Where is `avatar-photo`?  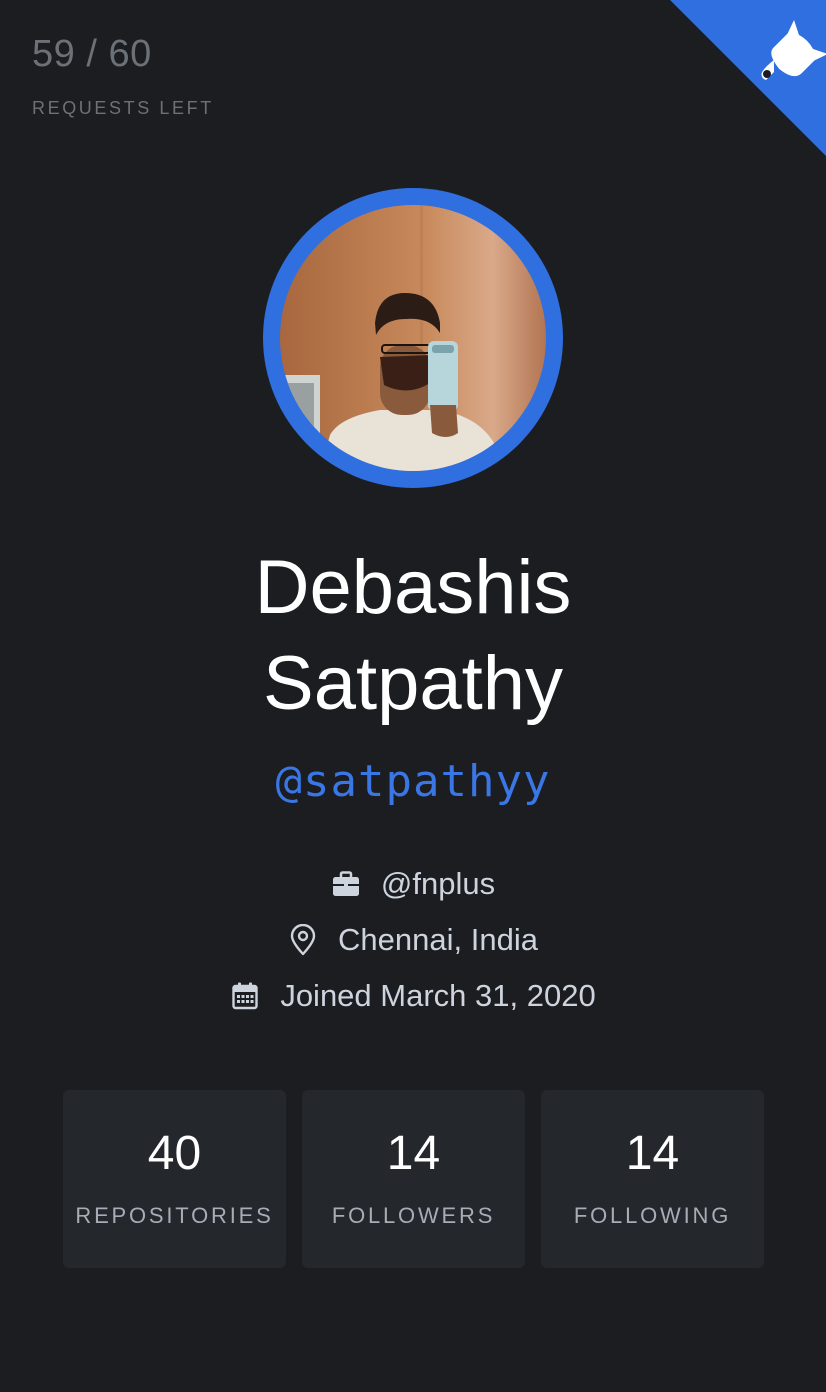
avatar-photo is located at coordinates (413, 338).